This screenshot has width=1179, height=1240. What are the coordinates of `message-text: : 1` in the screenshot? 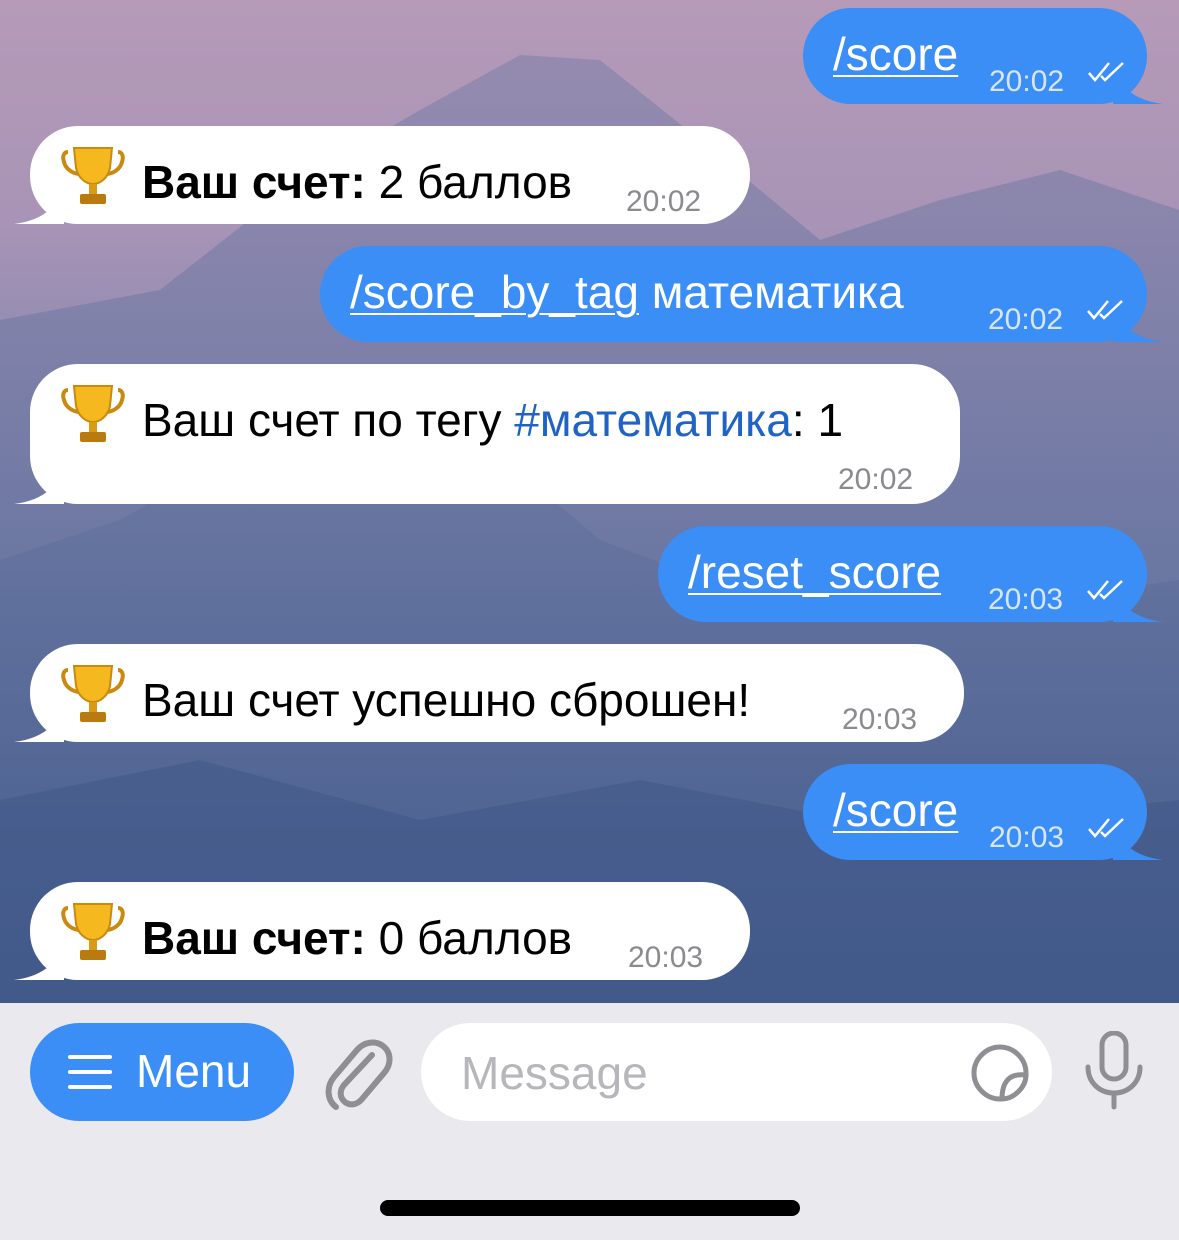 It's located at (817, 420).